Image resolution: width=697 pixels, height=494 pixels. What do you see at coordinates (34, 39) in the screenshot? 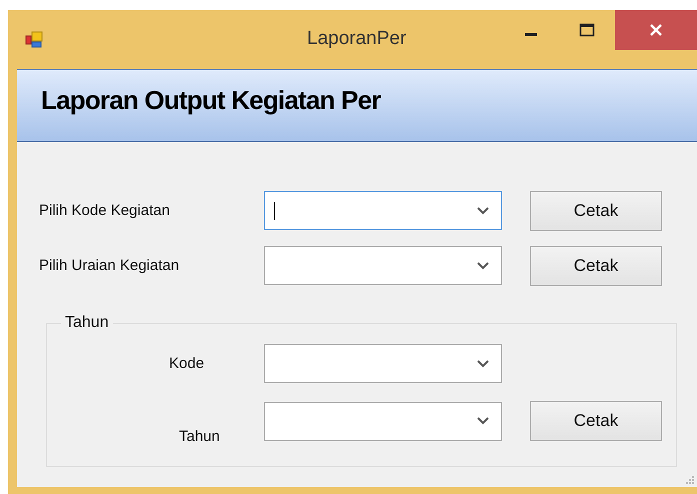
I see `app-icon` at bounding box center [34, 39].